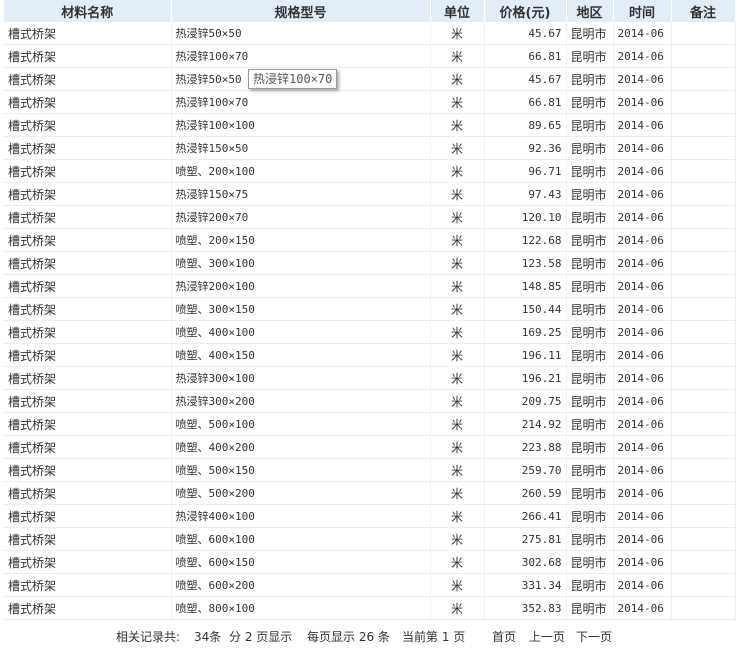  What do you see at coordinates (301, 217) in the screenshot?
I see `cell-spec-model: 热浸锌200×70` at bounding box center [301, 217].